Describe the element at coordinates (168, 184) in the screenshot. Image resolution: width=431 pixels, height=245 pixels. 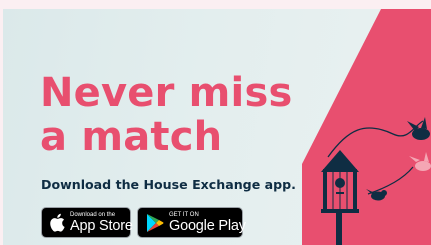
I see `download-subtext: Download the House Exchange app.` at that location.